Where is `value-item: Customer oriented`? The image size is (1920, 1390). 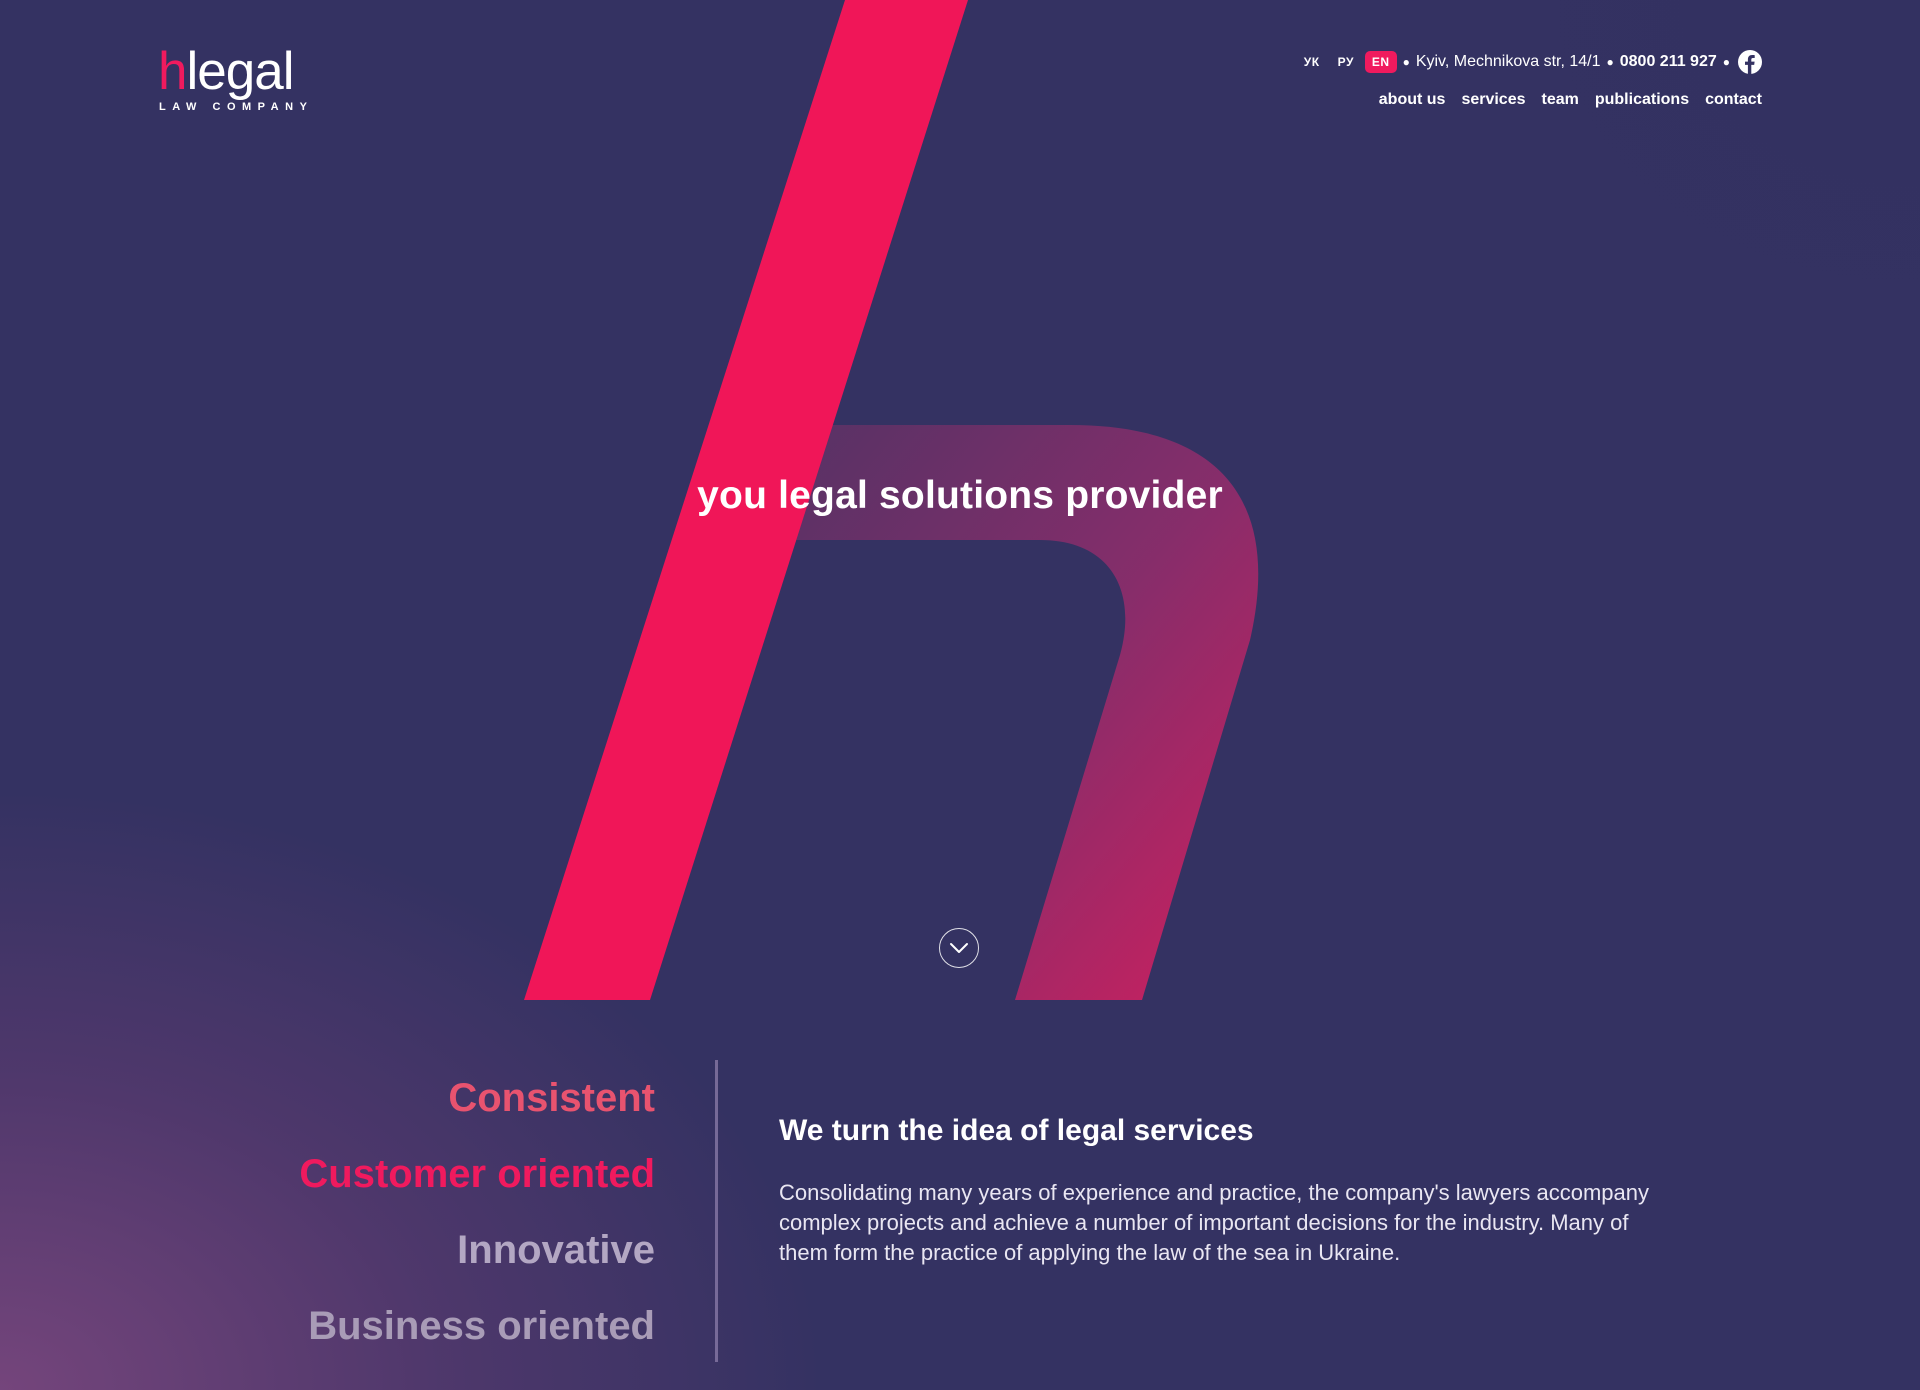
value-item: Customer oriented is located at coordinates (477, 1174).